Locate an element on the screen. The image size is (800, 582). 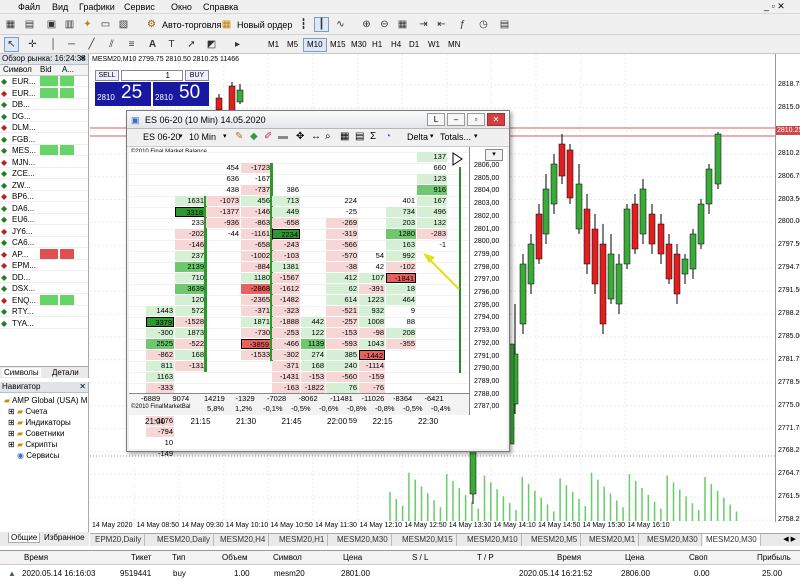
market-watch-icon: ▣ is located at coordinates (51, 24).